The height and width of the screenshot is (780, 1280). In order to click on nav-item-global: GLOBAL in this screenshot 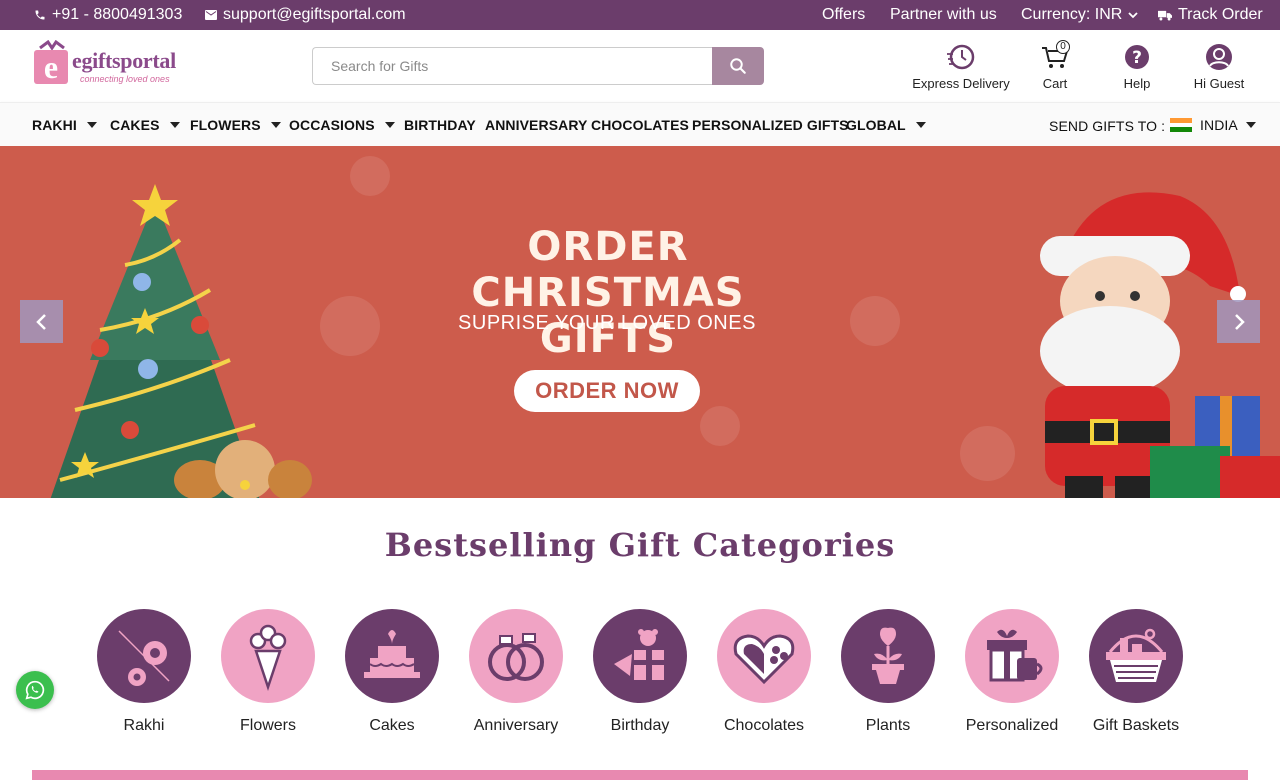, I will do `click(886, 125)`.